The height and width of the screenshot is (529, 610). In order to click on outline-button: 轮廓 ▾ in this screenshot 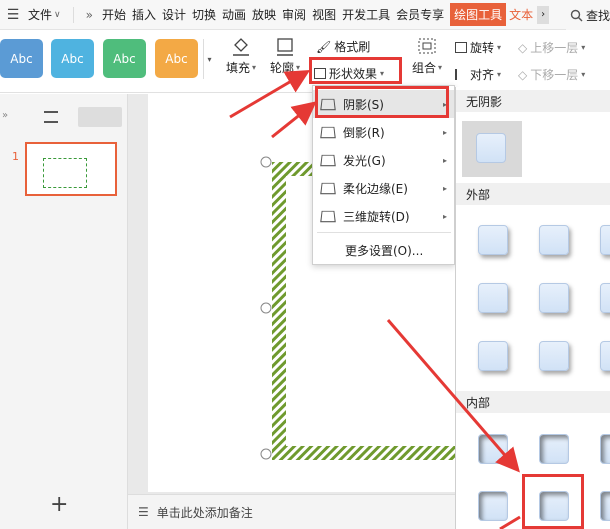, I will do `click(285, 56)`.